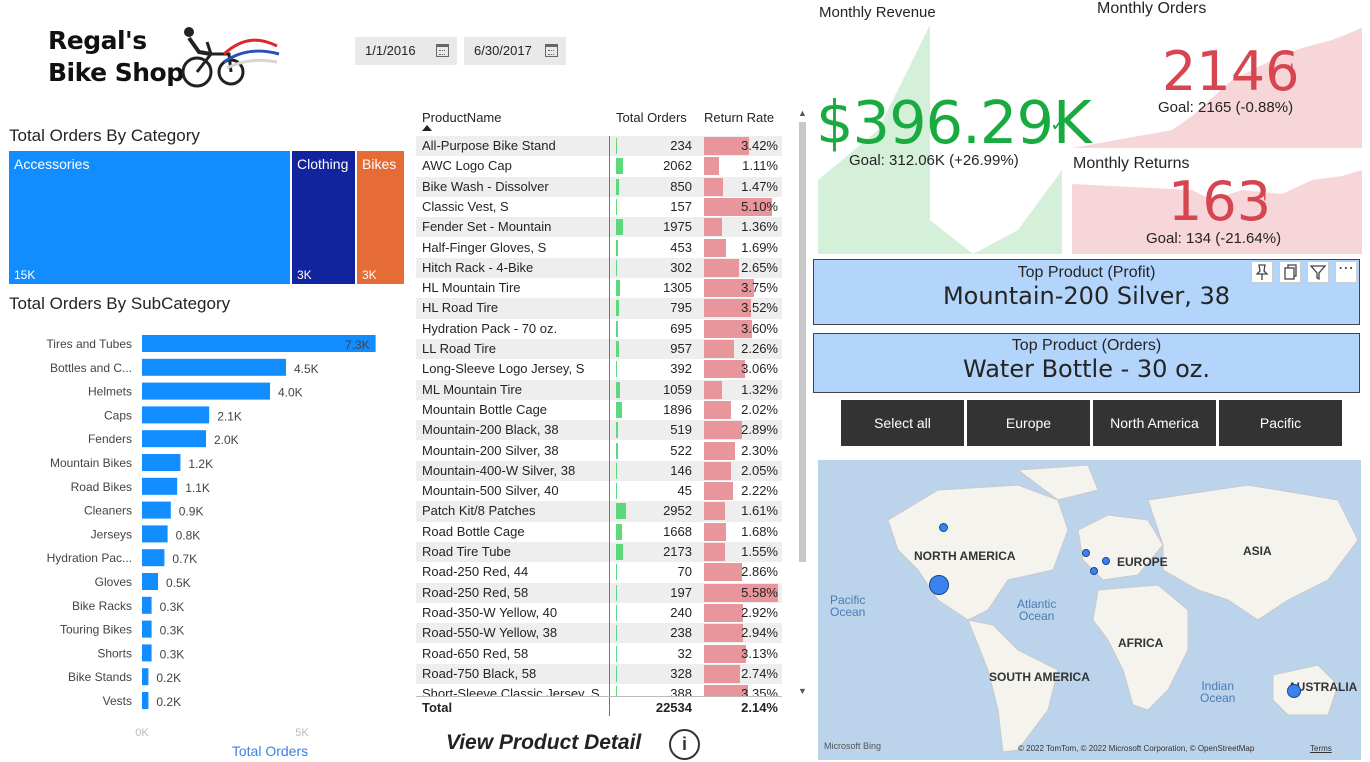 The height and width of the screenshot is (762, 1370). What do you see at coordinates (1280, 423) in the screenshot?
I see `region-pacific-button: Pacific` at bounding box center [1280, 423].